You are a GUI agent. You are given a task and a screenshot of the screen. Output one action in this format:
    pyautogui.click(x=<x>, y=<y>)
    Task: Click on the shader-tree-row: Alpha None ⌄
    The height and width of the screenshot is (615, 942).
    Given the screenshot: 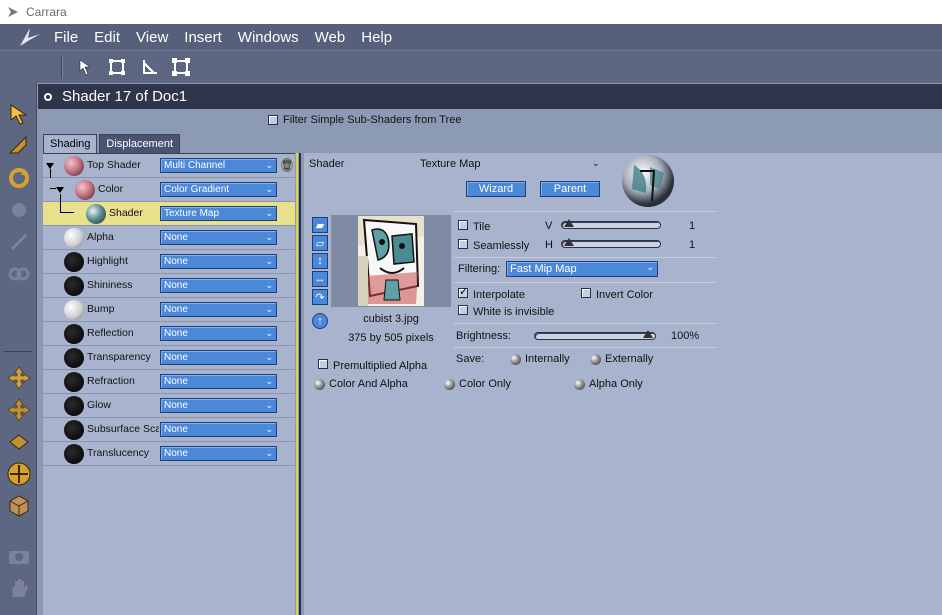 What is the action you would take?
    pyautogui.click(x=169, y=238)
    